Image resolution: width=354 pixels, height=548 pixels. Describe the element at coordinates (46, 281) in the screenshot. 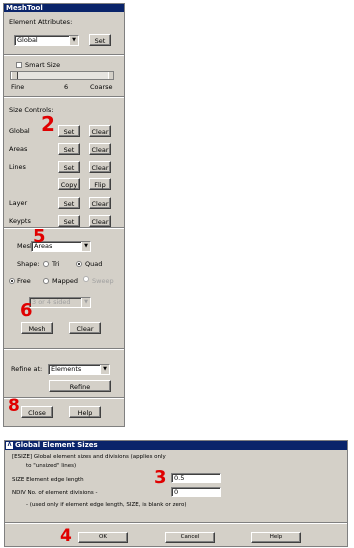

I see `mapped-radio` at that location.